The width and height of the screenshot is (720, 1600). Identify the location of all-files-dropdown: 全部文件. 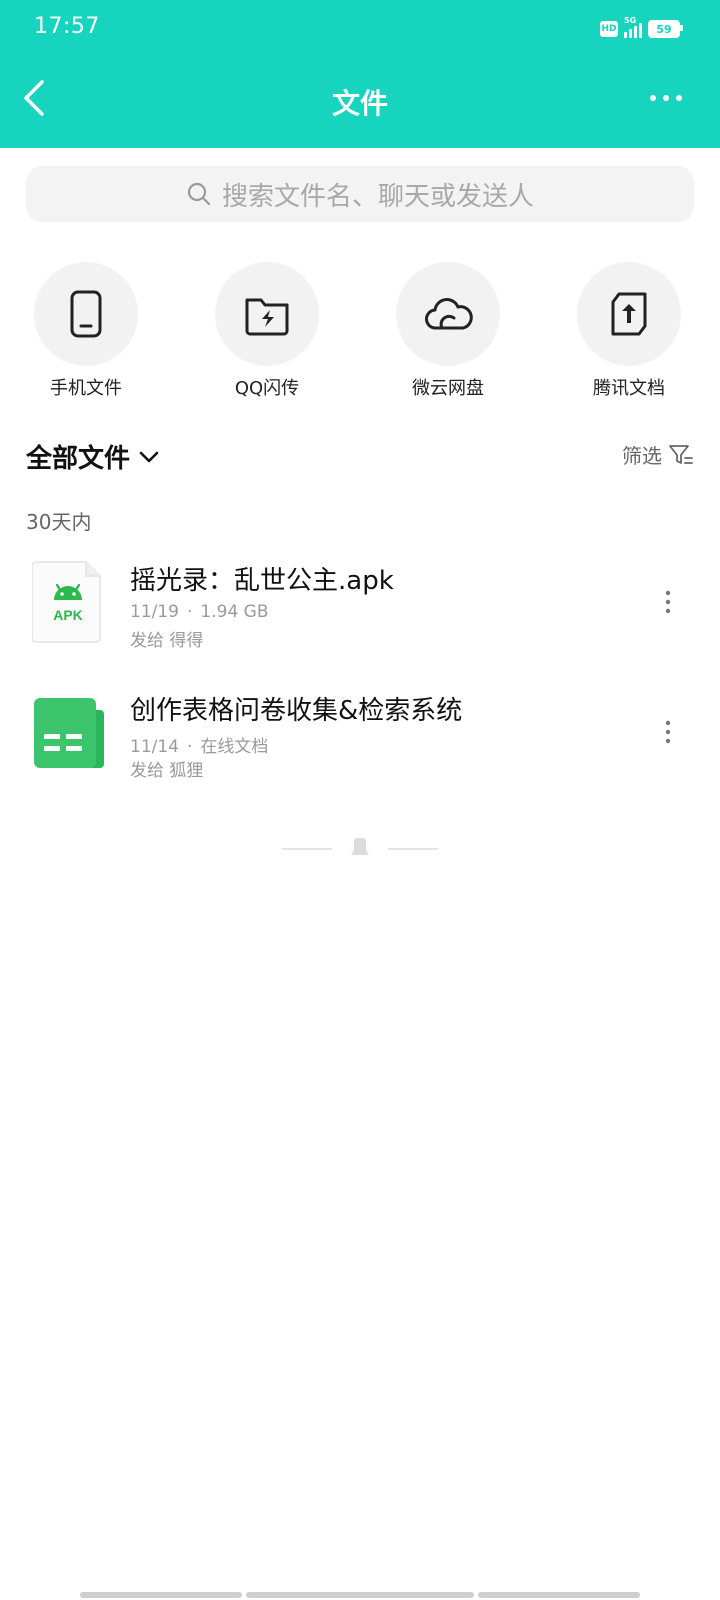
(93, 456).